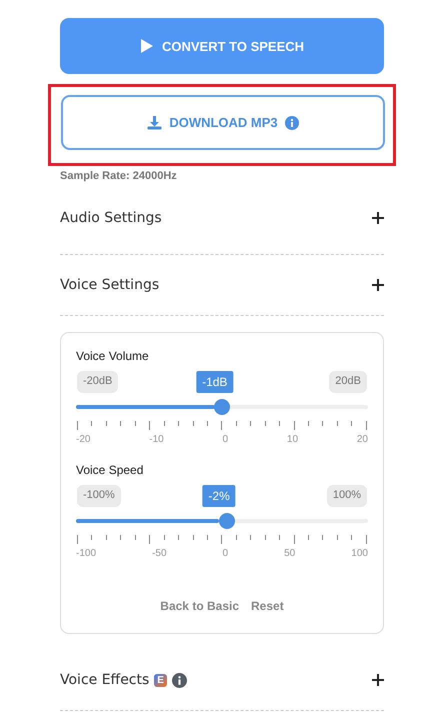 The width and height of the screenshot is (444, 713). I want to click on tick-label: -20, so click(83, 439).